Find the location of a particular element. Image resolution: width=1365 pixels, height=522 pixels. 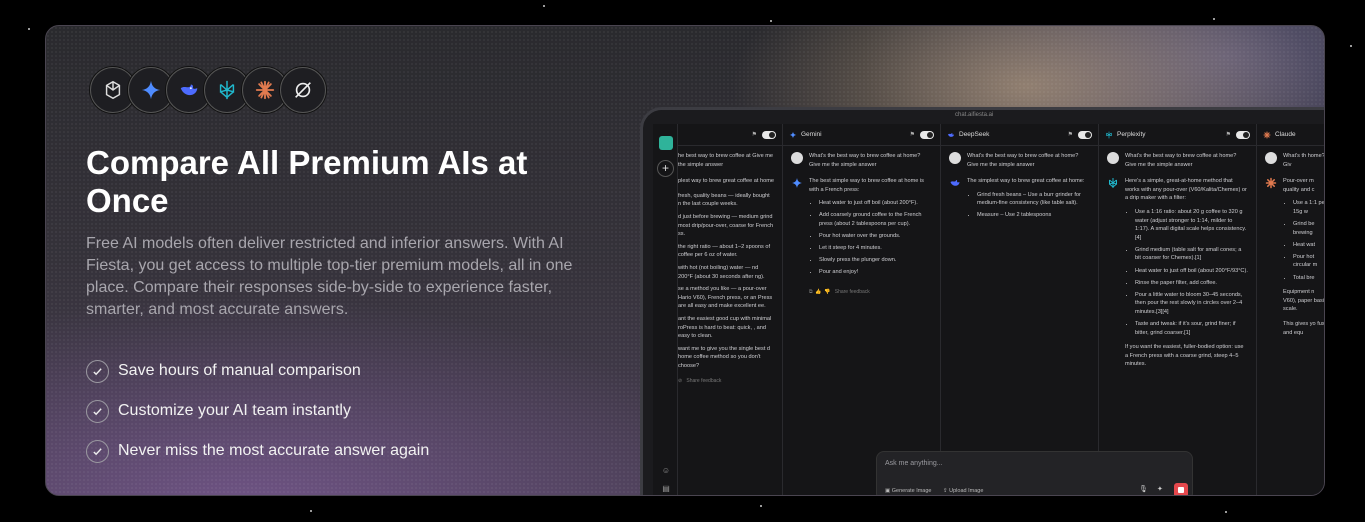

url-text: chat.aifiesta.ai is located at coordinates (974, 115).